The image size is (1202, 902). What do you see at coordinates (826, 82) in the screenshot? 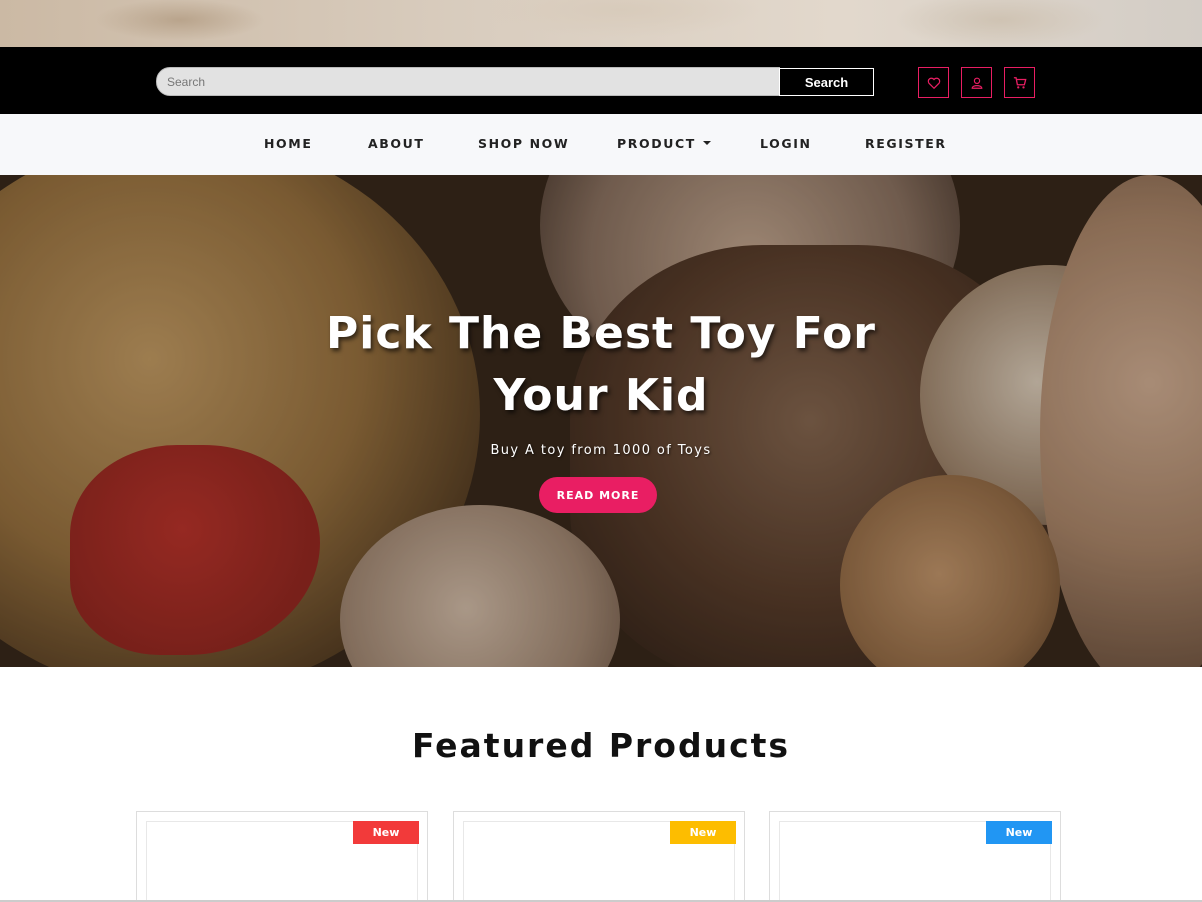
I see `search-button: Search` at bounding box center [826, 82].